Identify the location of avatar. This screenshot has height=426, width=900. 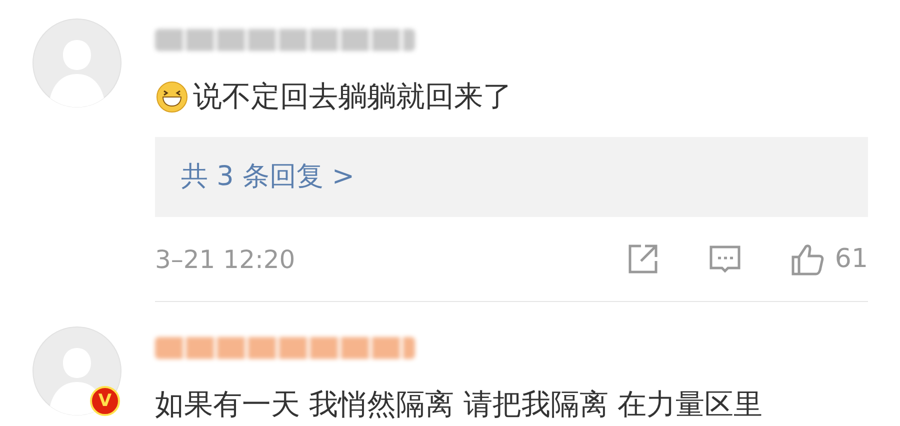
(77, 371).